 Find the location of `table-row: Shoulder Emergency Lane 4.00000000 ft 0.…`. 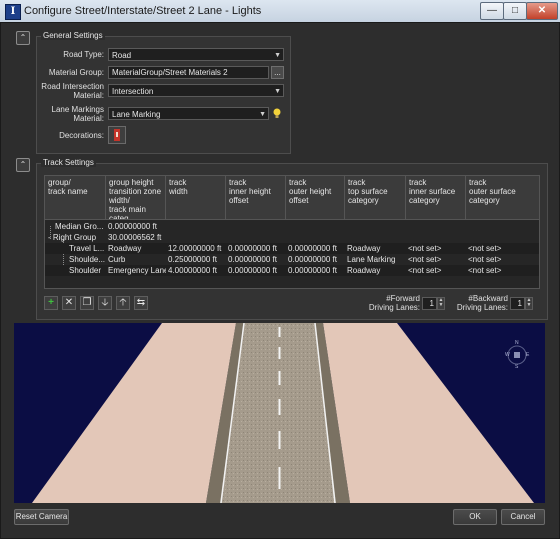

table-row: Shoulder Emergency Lane 4.00000000 ft 0.… is located at coordinates (292, 270).